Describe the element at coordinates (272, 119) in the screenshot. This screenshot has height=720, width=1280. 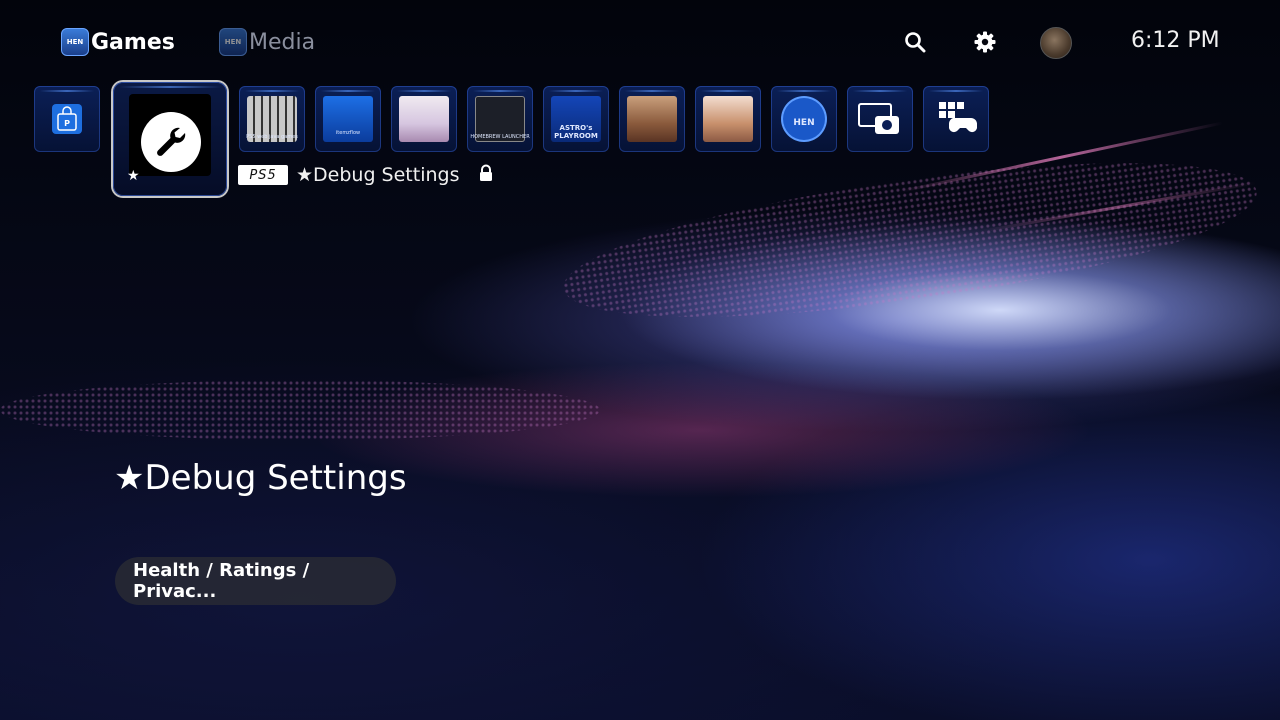
I see `tile-ps5-web-java-games: PS5 web java games` at that location.